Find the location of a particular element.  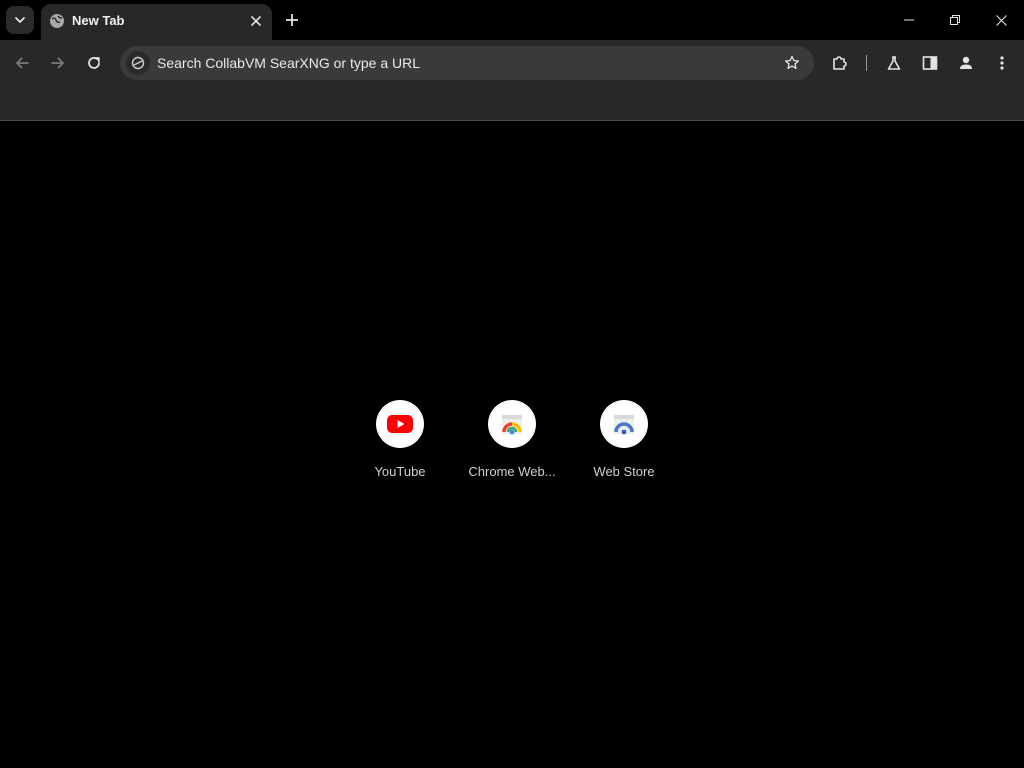

flask-icon is located at coordinates (894, 63).